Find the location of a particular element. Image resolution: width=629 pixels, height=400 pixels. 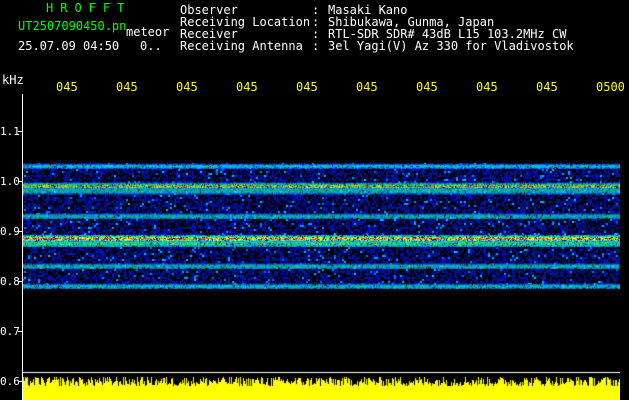

brand-title: HROFFT is located at coordinates (89, 8).